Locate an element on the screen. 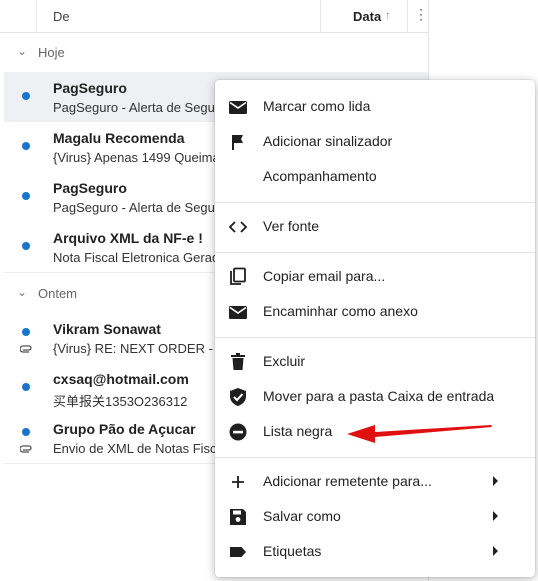  annotation-arrow-icon is located at coordinates (419, 434).